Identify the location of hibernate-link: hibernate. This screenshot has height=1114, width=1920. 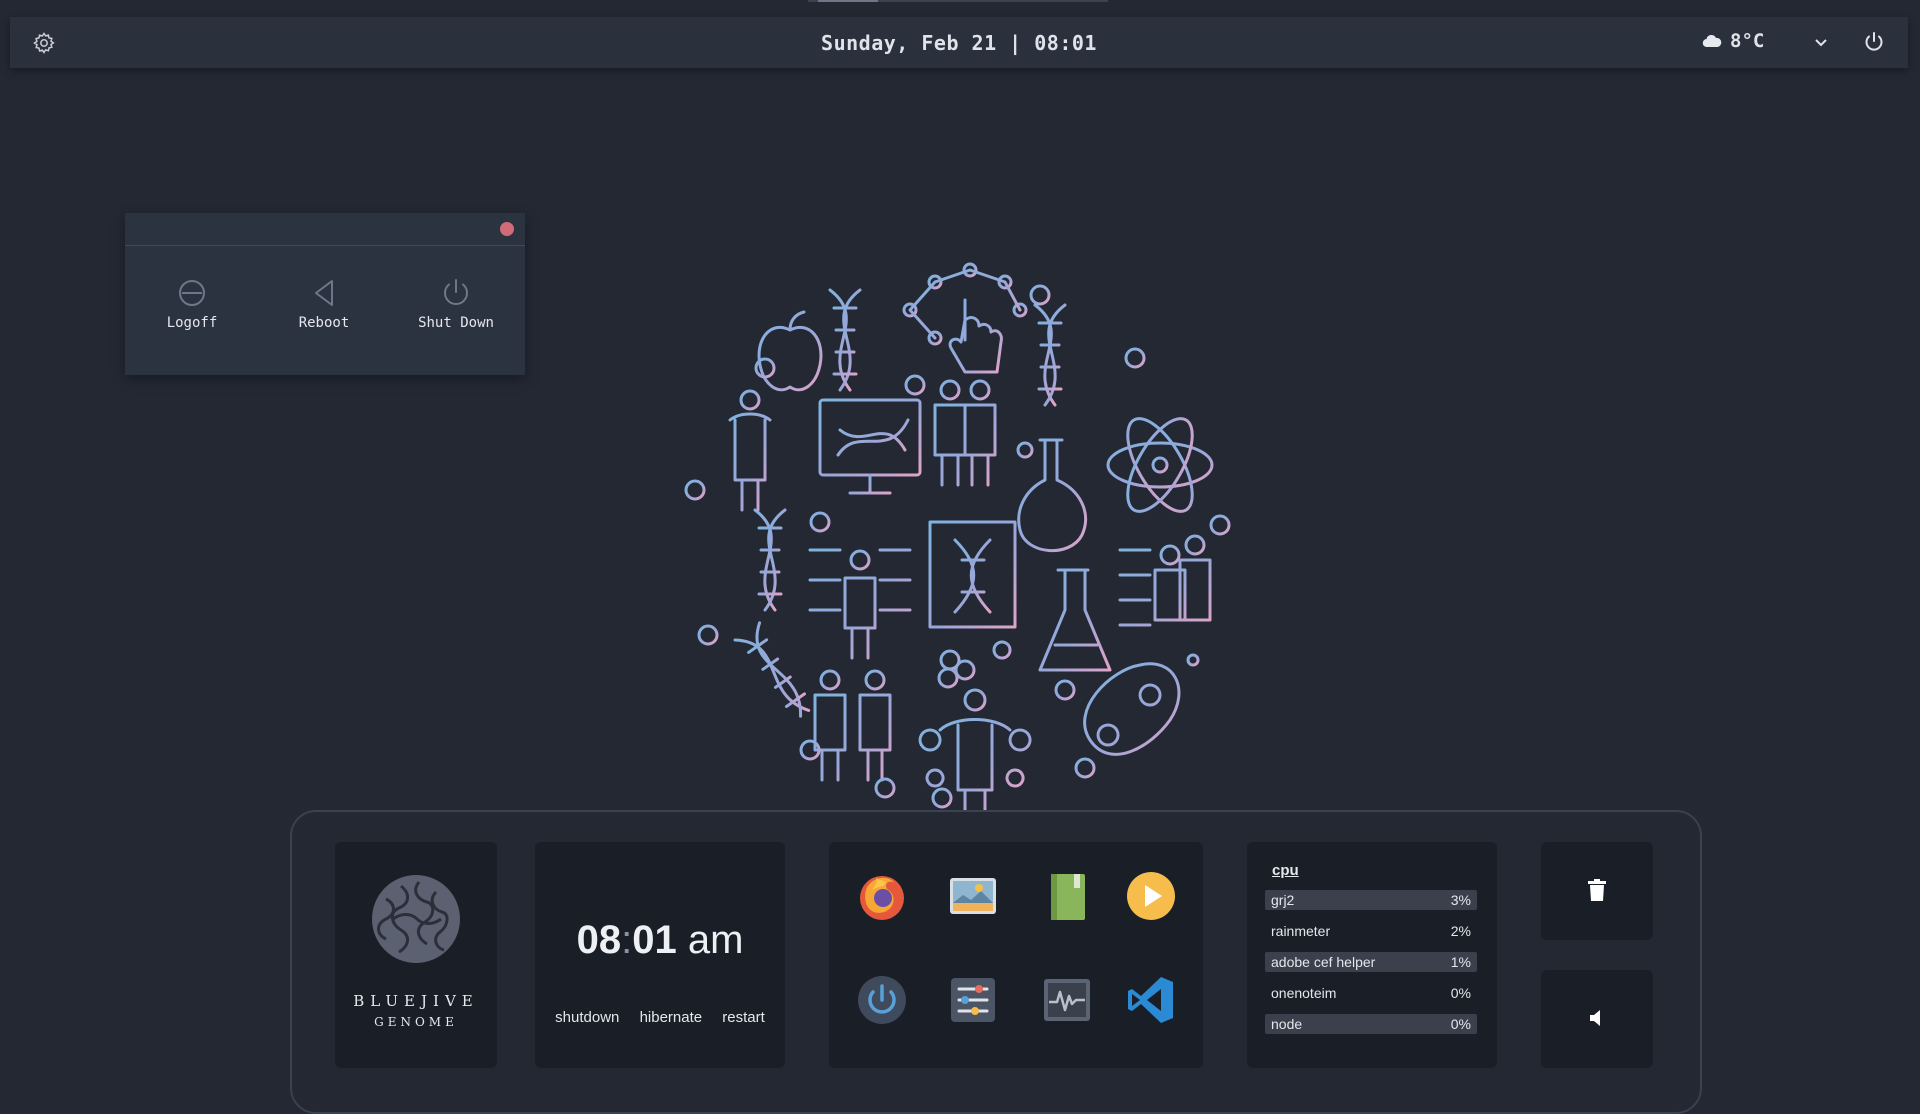
(671, 1017).